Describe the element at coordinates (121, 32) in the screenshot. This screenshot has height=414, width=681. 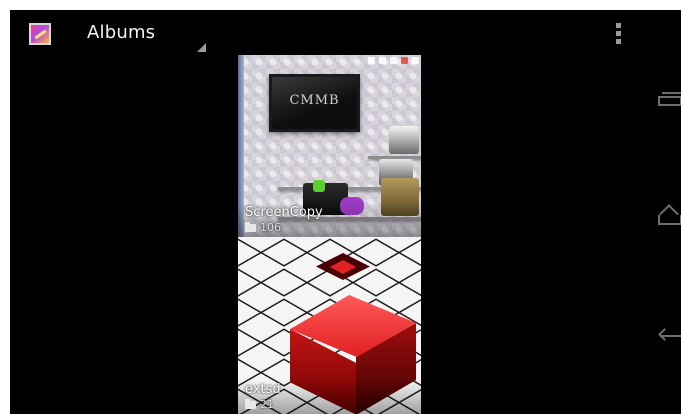
I see `page-title: Albums` at that location.